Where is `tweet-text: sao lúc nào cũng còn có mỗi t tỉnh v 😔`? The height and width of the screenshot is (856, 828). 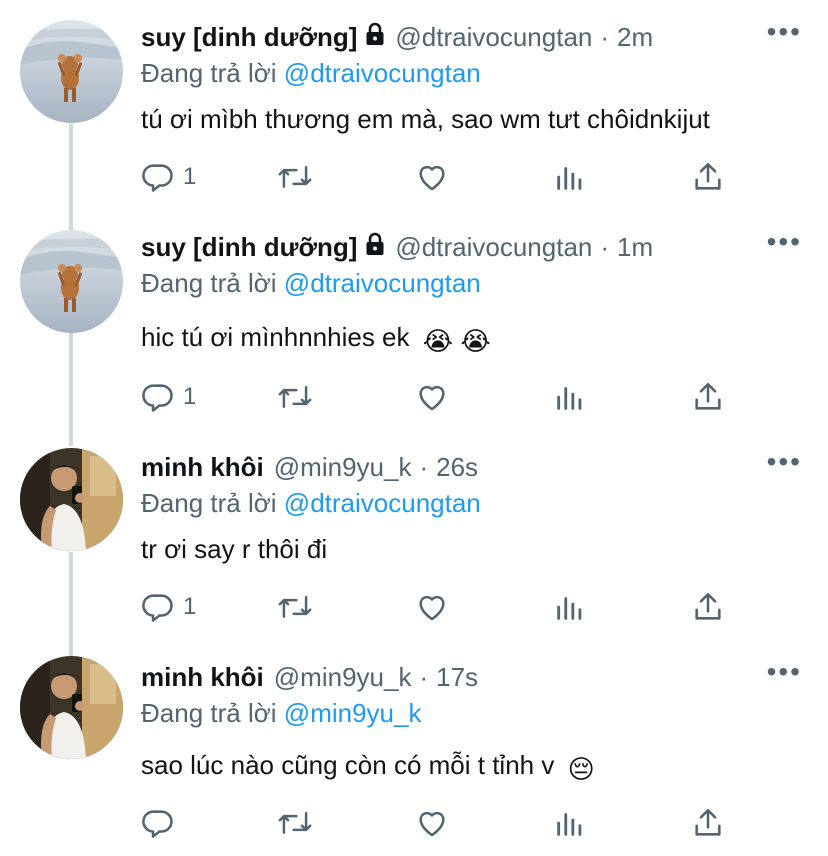
tweet-text: sao lúc nào cũng còn có mỗi t tỉnh v 😔 is located at coordinates (368, 767).